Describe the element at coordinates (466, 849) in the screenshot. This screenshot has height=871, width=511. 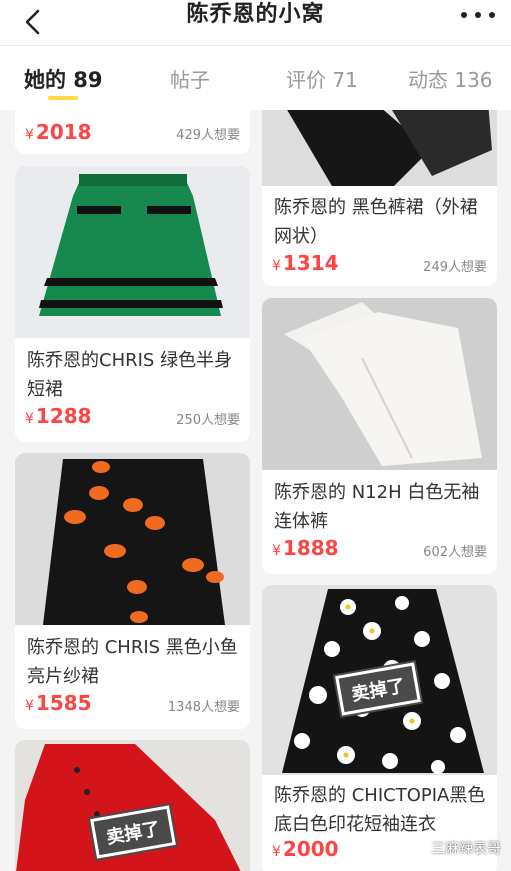
I see `watermark-text: 三麻辣表哥` at that location.